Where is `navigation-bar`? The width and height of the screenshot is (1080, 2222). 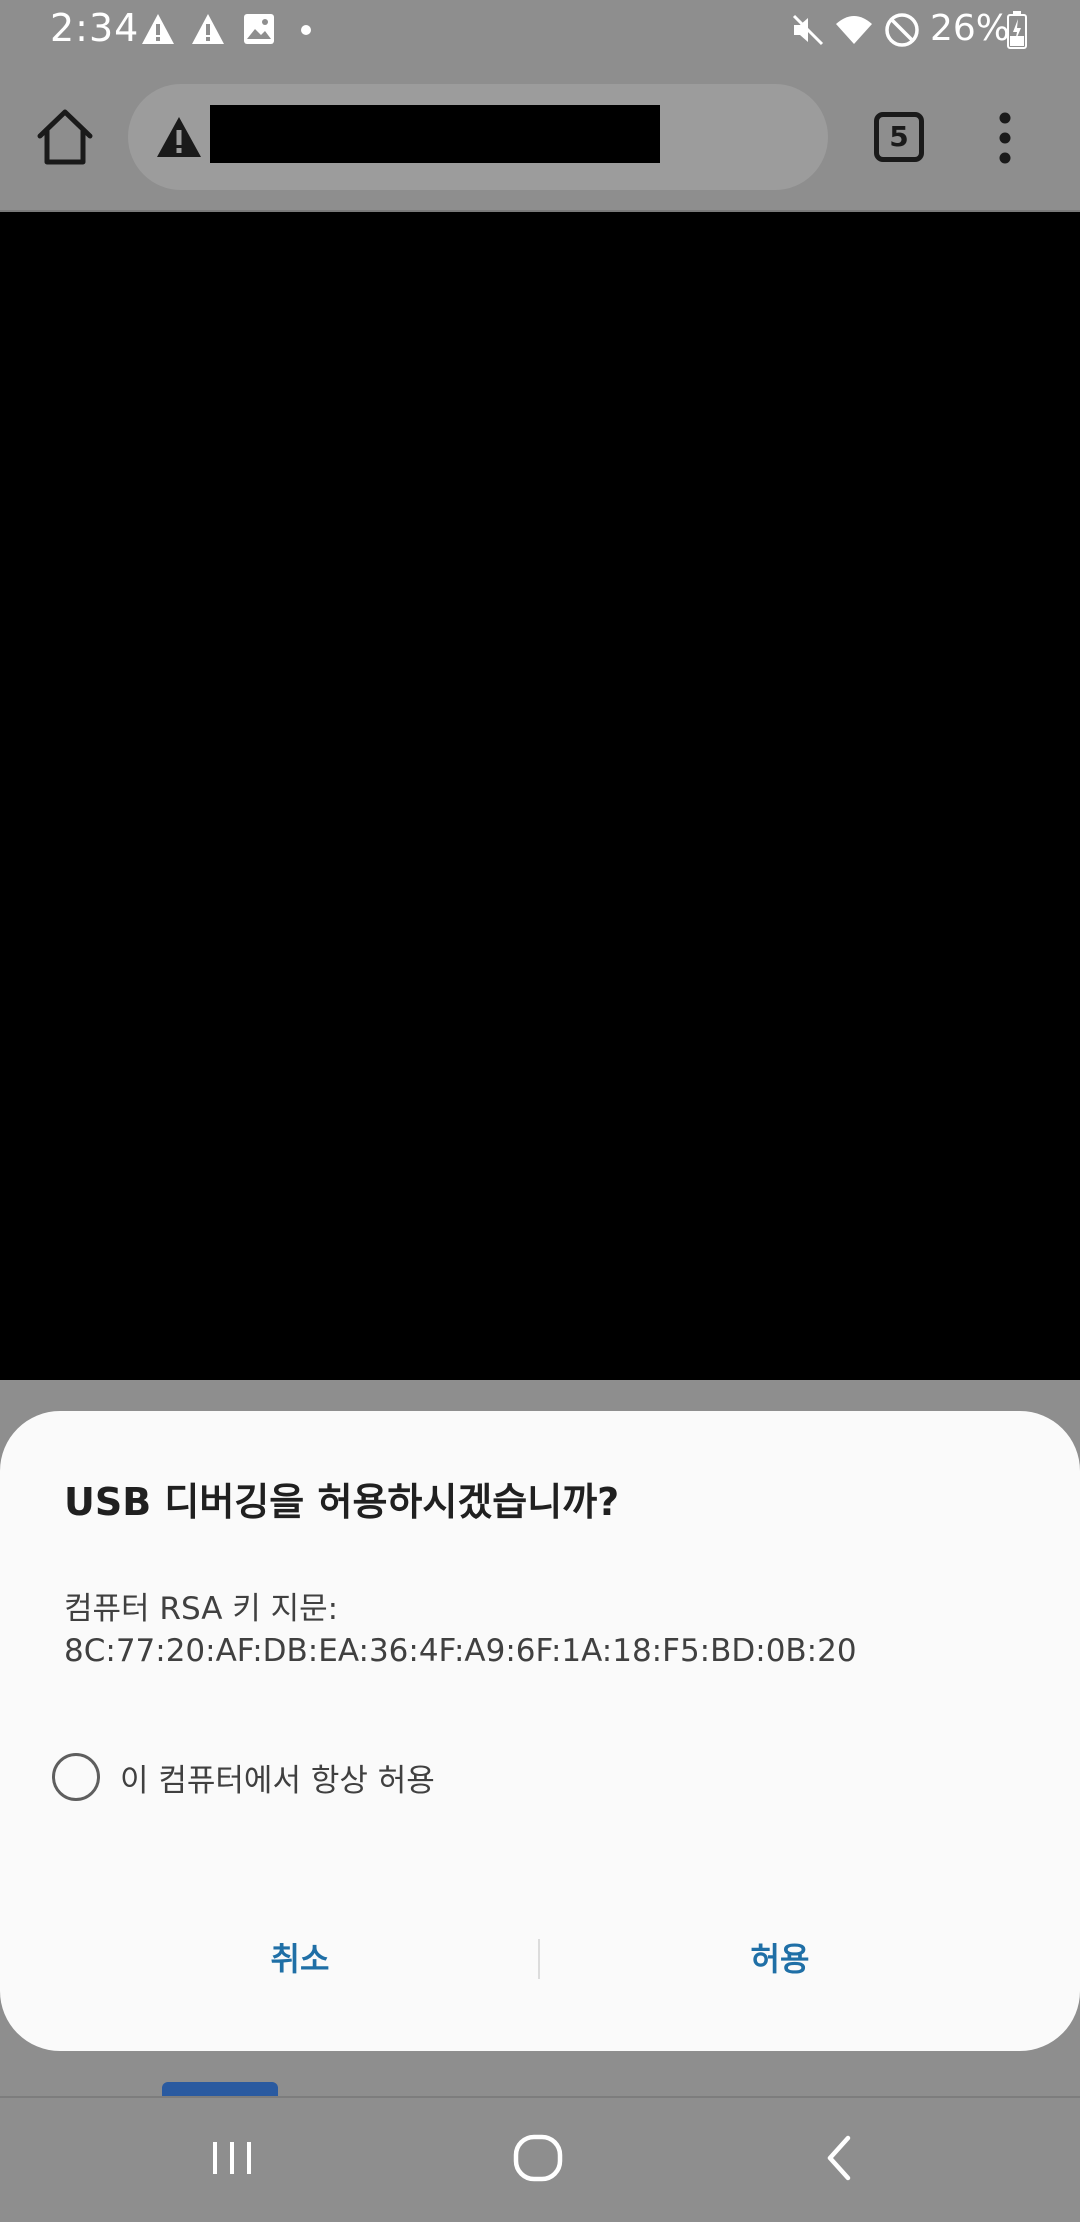 navigation-bar is located at coordinates (540, 2159).